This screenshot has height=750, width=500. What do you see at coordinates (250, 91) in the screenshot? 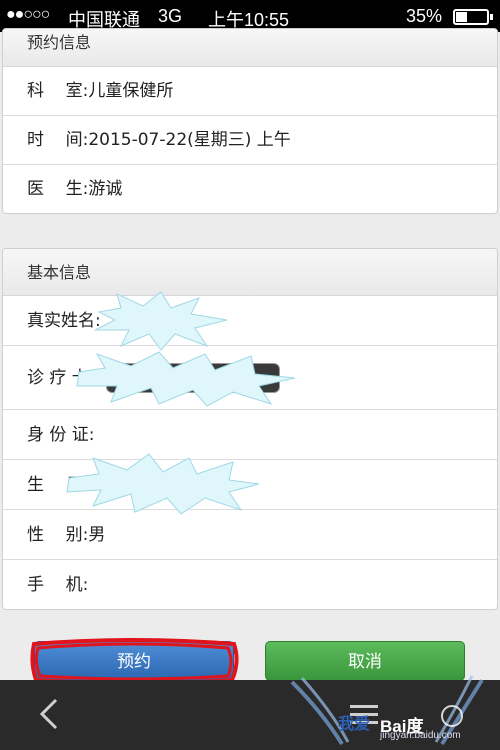
I see `row-department: 科 室:儿童保健所` at bounding box center [250, 91].